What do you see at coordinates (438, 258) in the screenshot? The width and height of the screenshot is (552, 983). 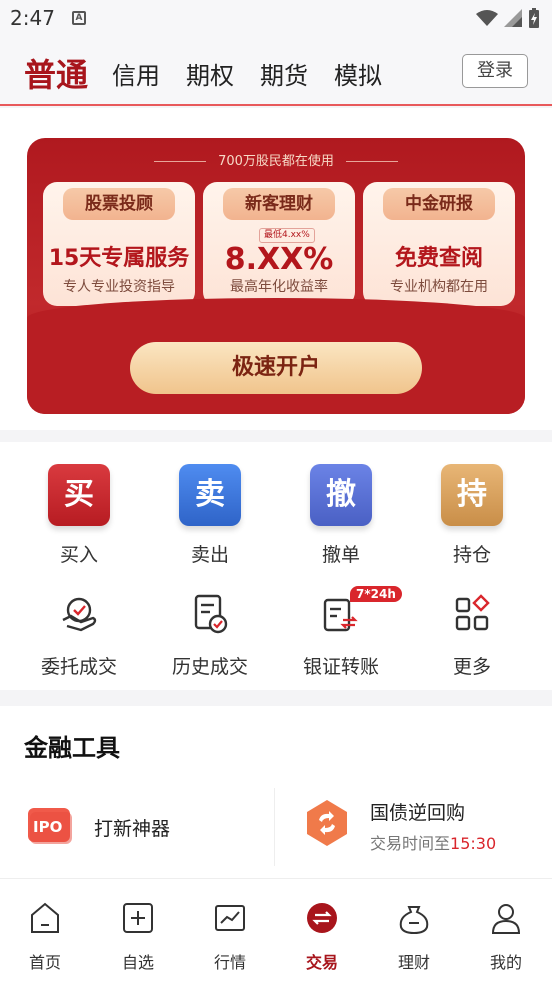 I see `card-main: 免费查阅` at bounding box center [438, 258].